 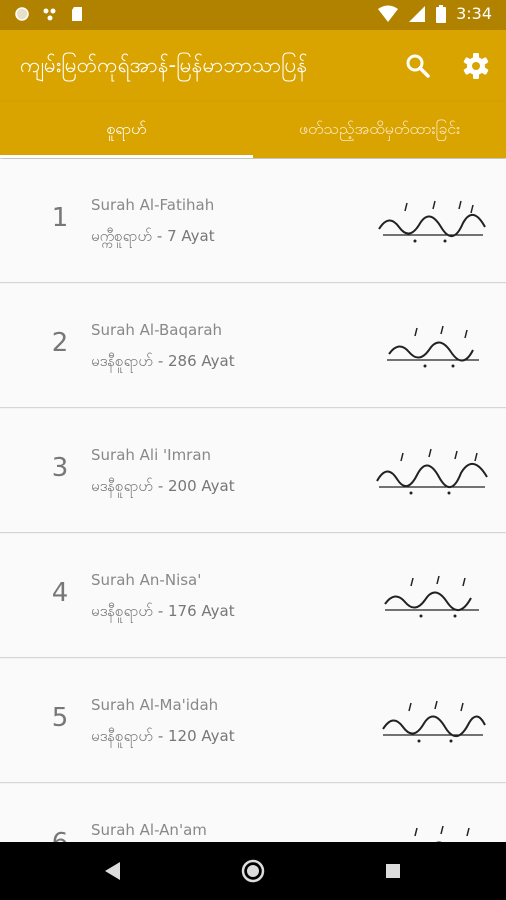 I want to click on sd-card-icon, so click(x=77, y=14).